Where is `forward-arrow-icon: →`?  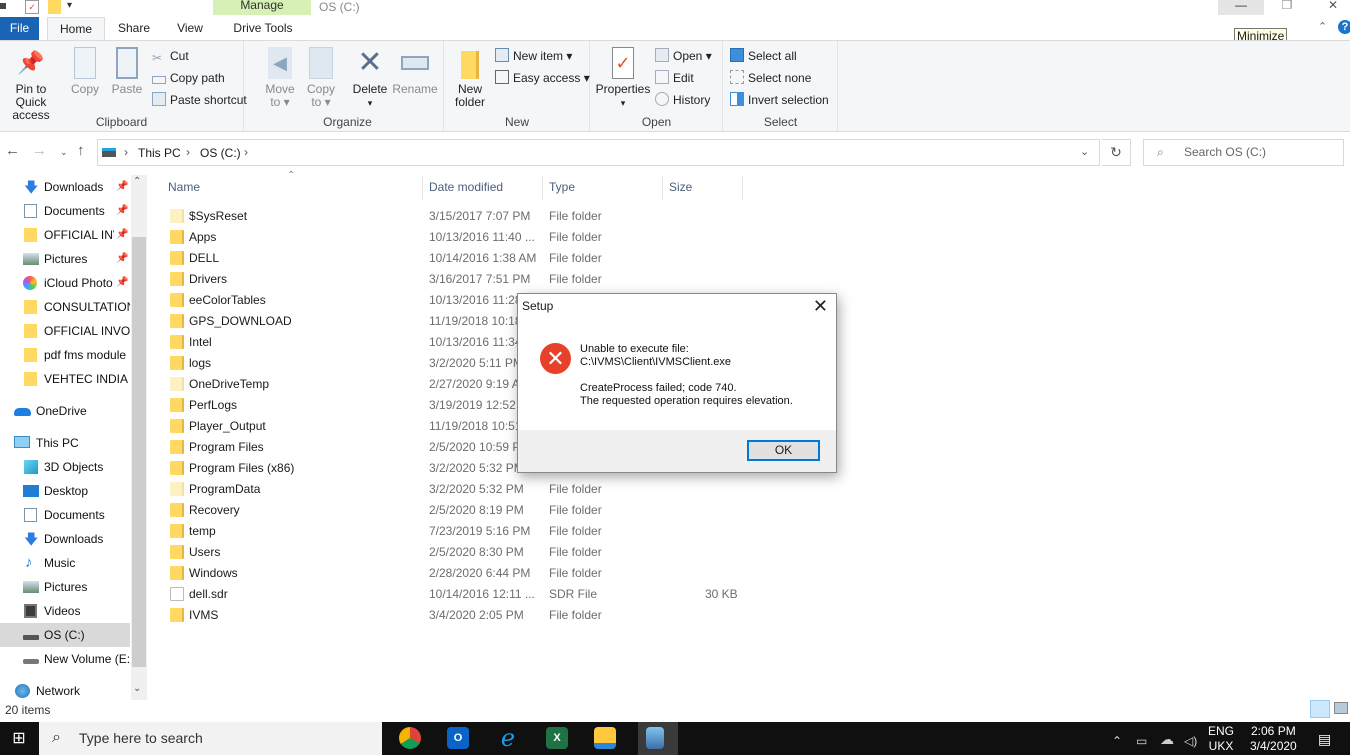
forward-arrow-icon: → is located at coordinates (39, 150).